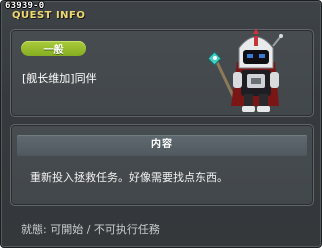 This screenshot has height=248, width=322. I want to click on quest-status: 就態: 可開始 / 不可执行任務, so click(90, 229).